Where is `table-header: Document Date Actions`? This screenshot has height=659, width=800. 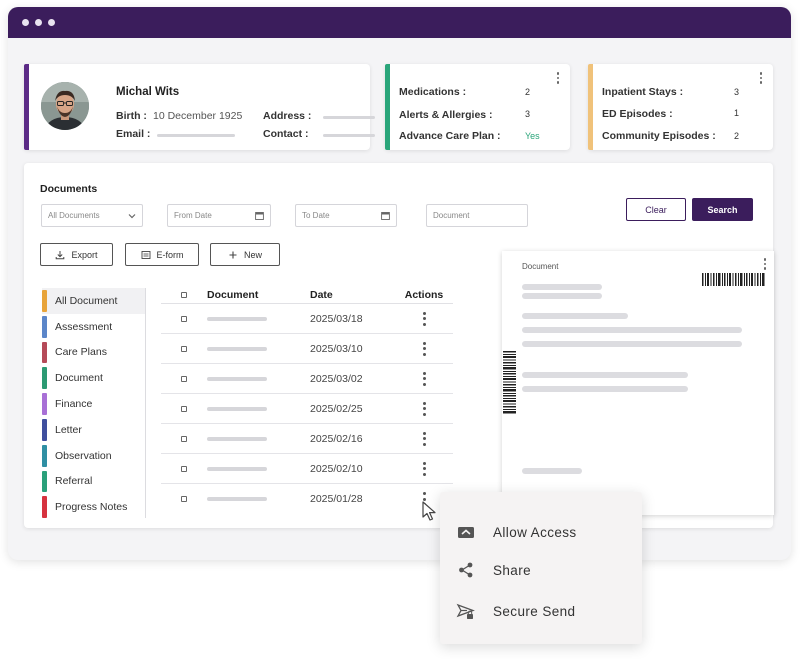
table-header: Document Date Actions is located at coordinates (307, 295).